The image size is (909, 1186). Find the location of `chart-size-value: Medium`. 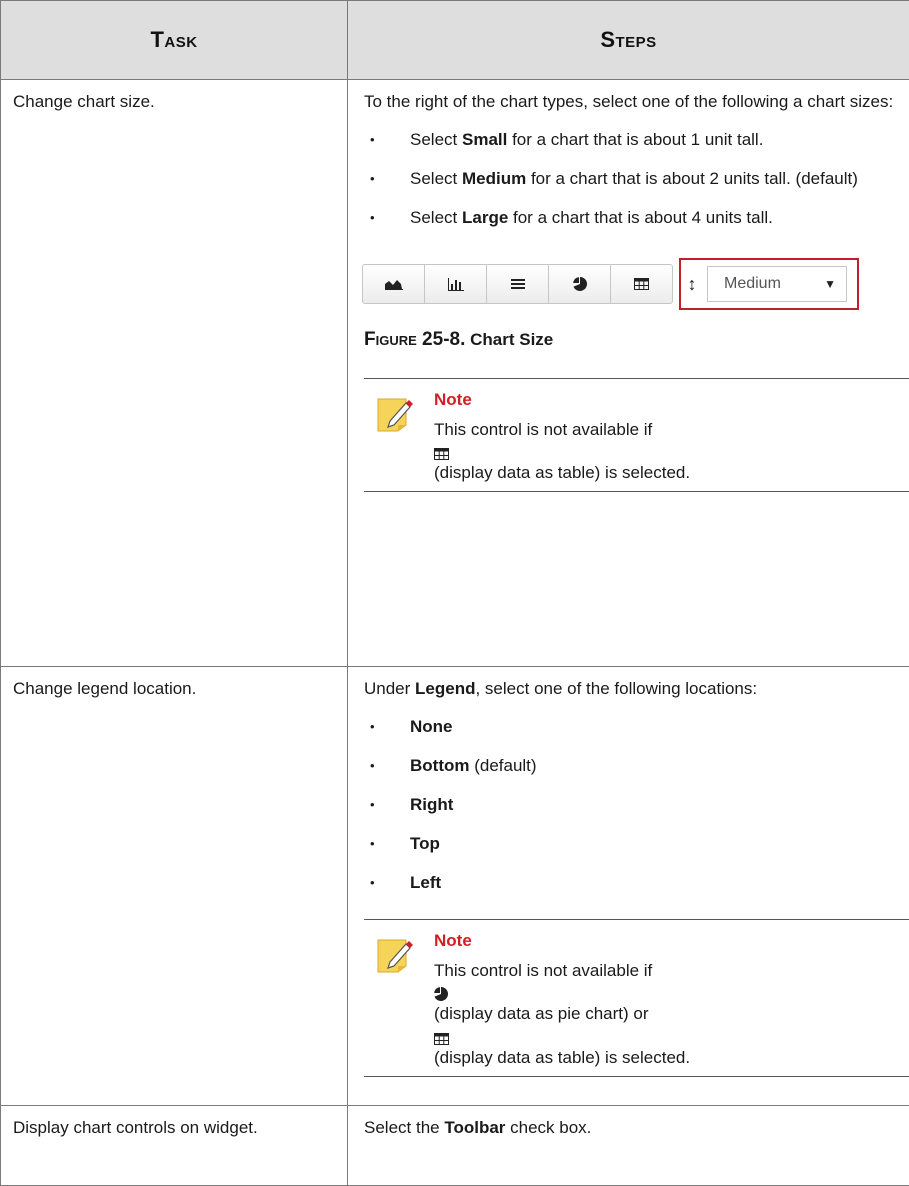

chart-size-value: Medium is located at coordinates (752, 284).